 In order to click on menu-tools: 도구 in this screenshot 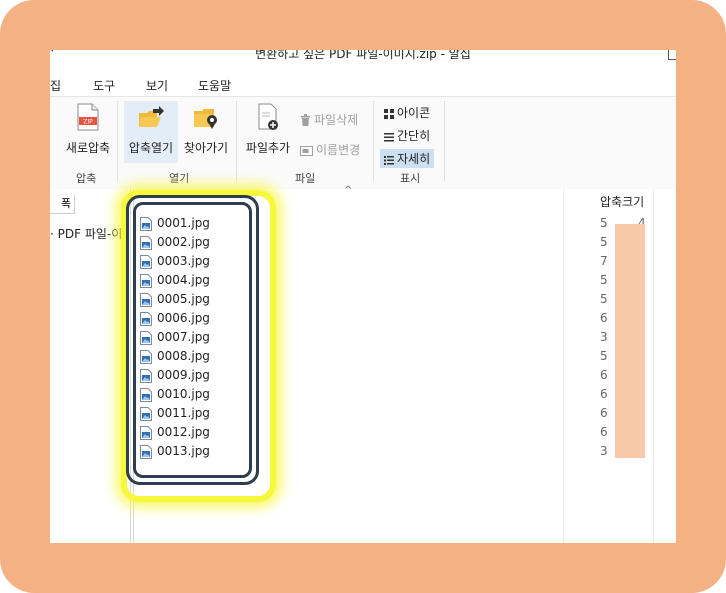, I will do `click(104, 85)`.